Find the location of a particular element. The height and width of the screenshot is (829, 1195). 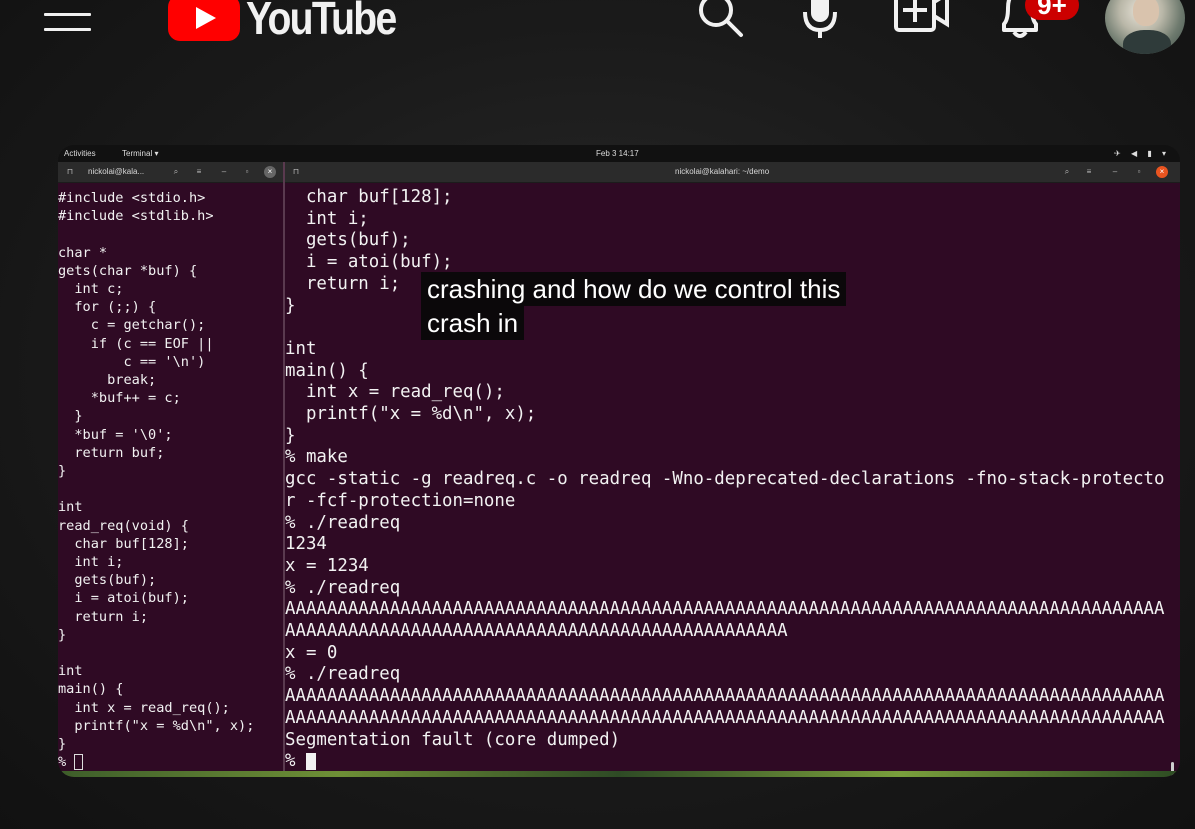

create-video-icon is located at coordinates (921, 21).